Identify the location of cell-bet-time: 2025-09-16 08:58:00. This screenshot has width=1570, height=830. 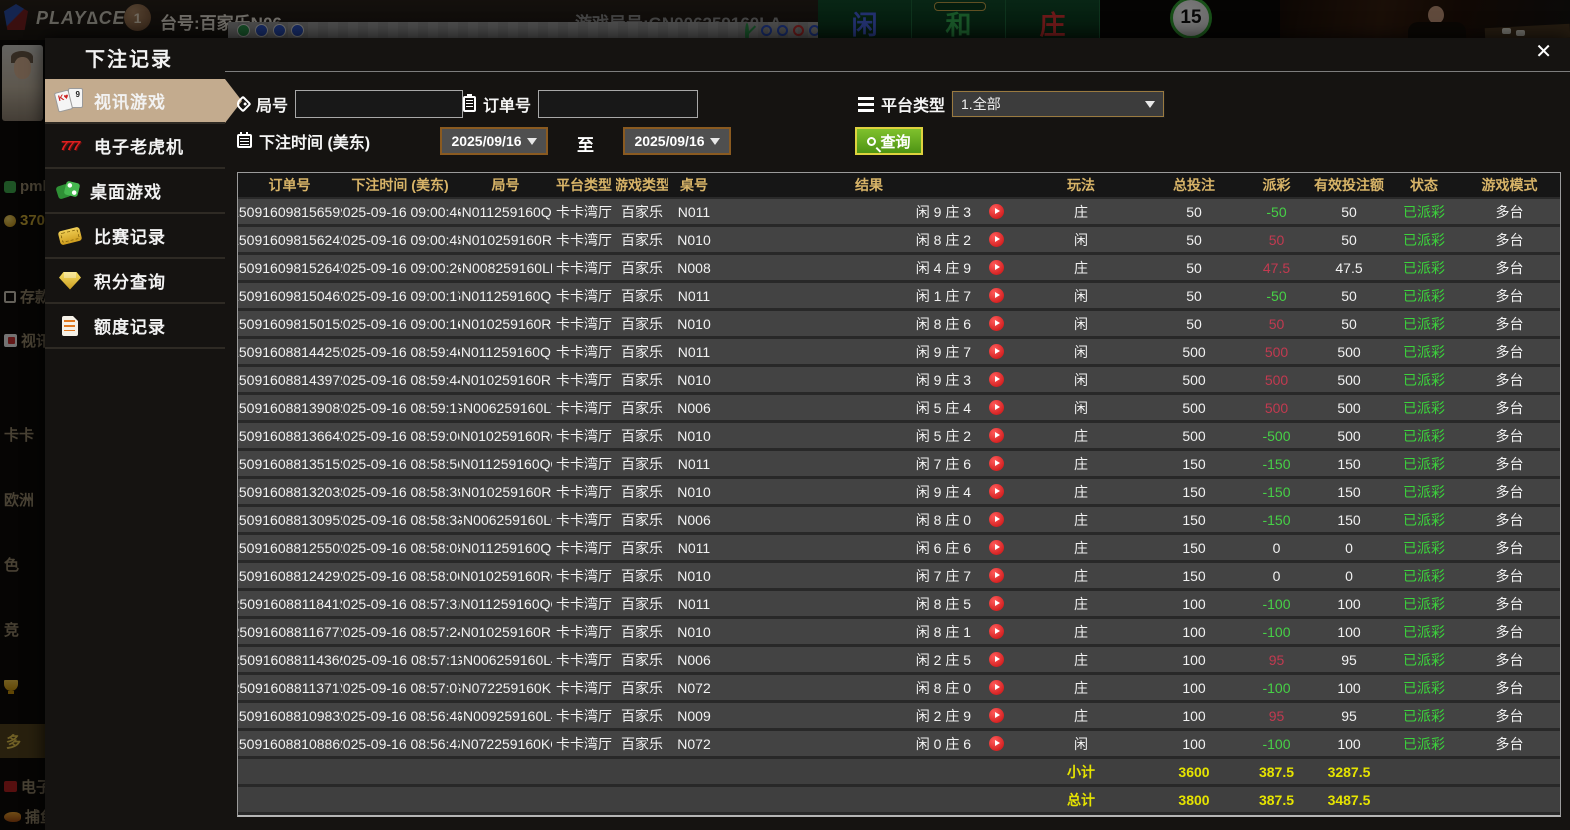
(400, 575).